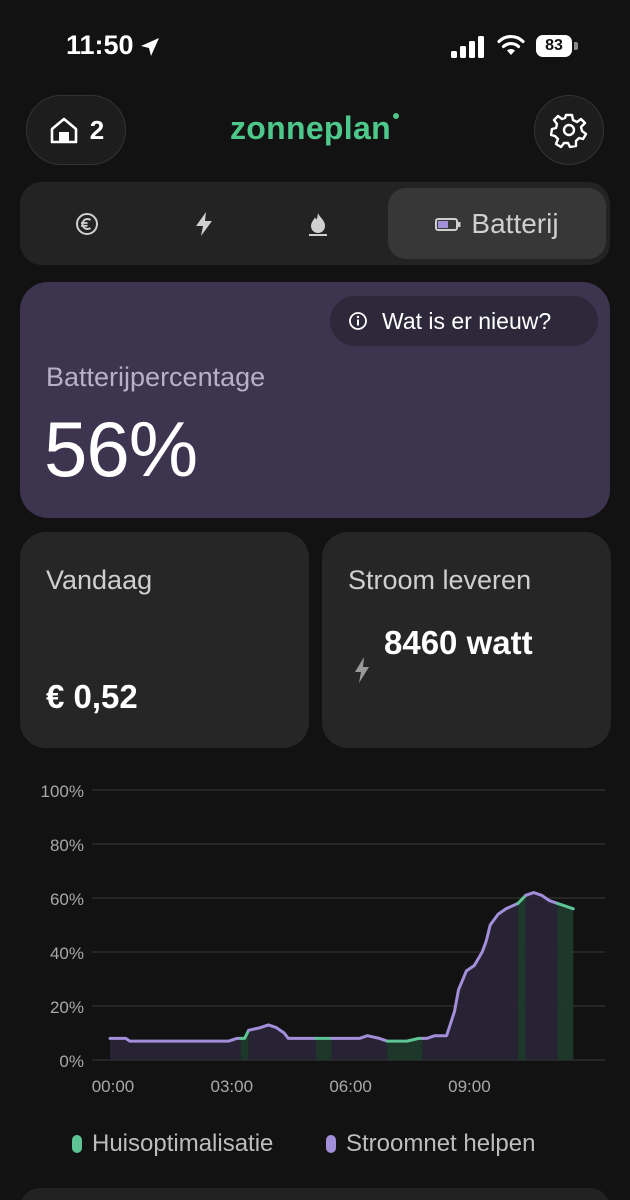  Describe the element at coordinates (67, 1007) in the screenshot. I see `chart-y-tick-label: 20%` at that location.